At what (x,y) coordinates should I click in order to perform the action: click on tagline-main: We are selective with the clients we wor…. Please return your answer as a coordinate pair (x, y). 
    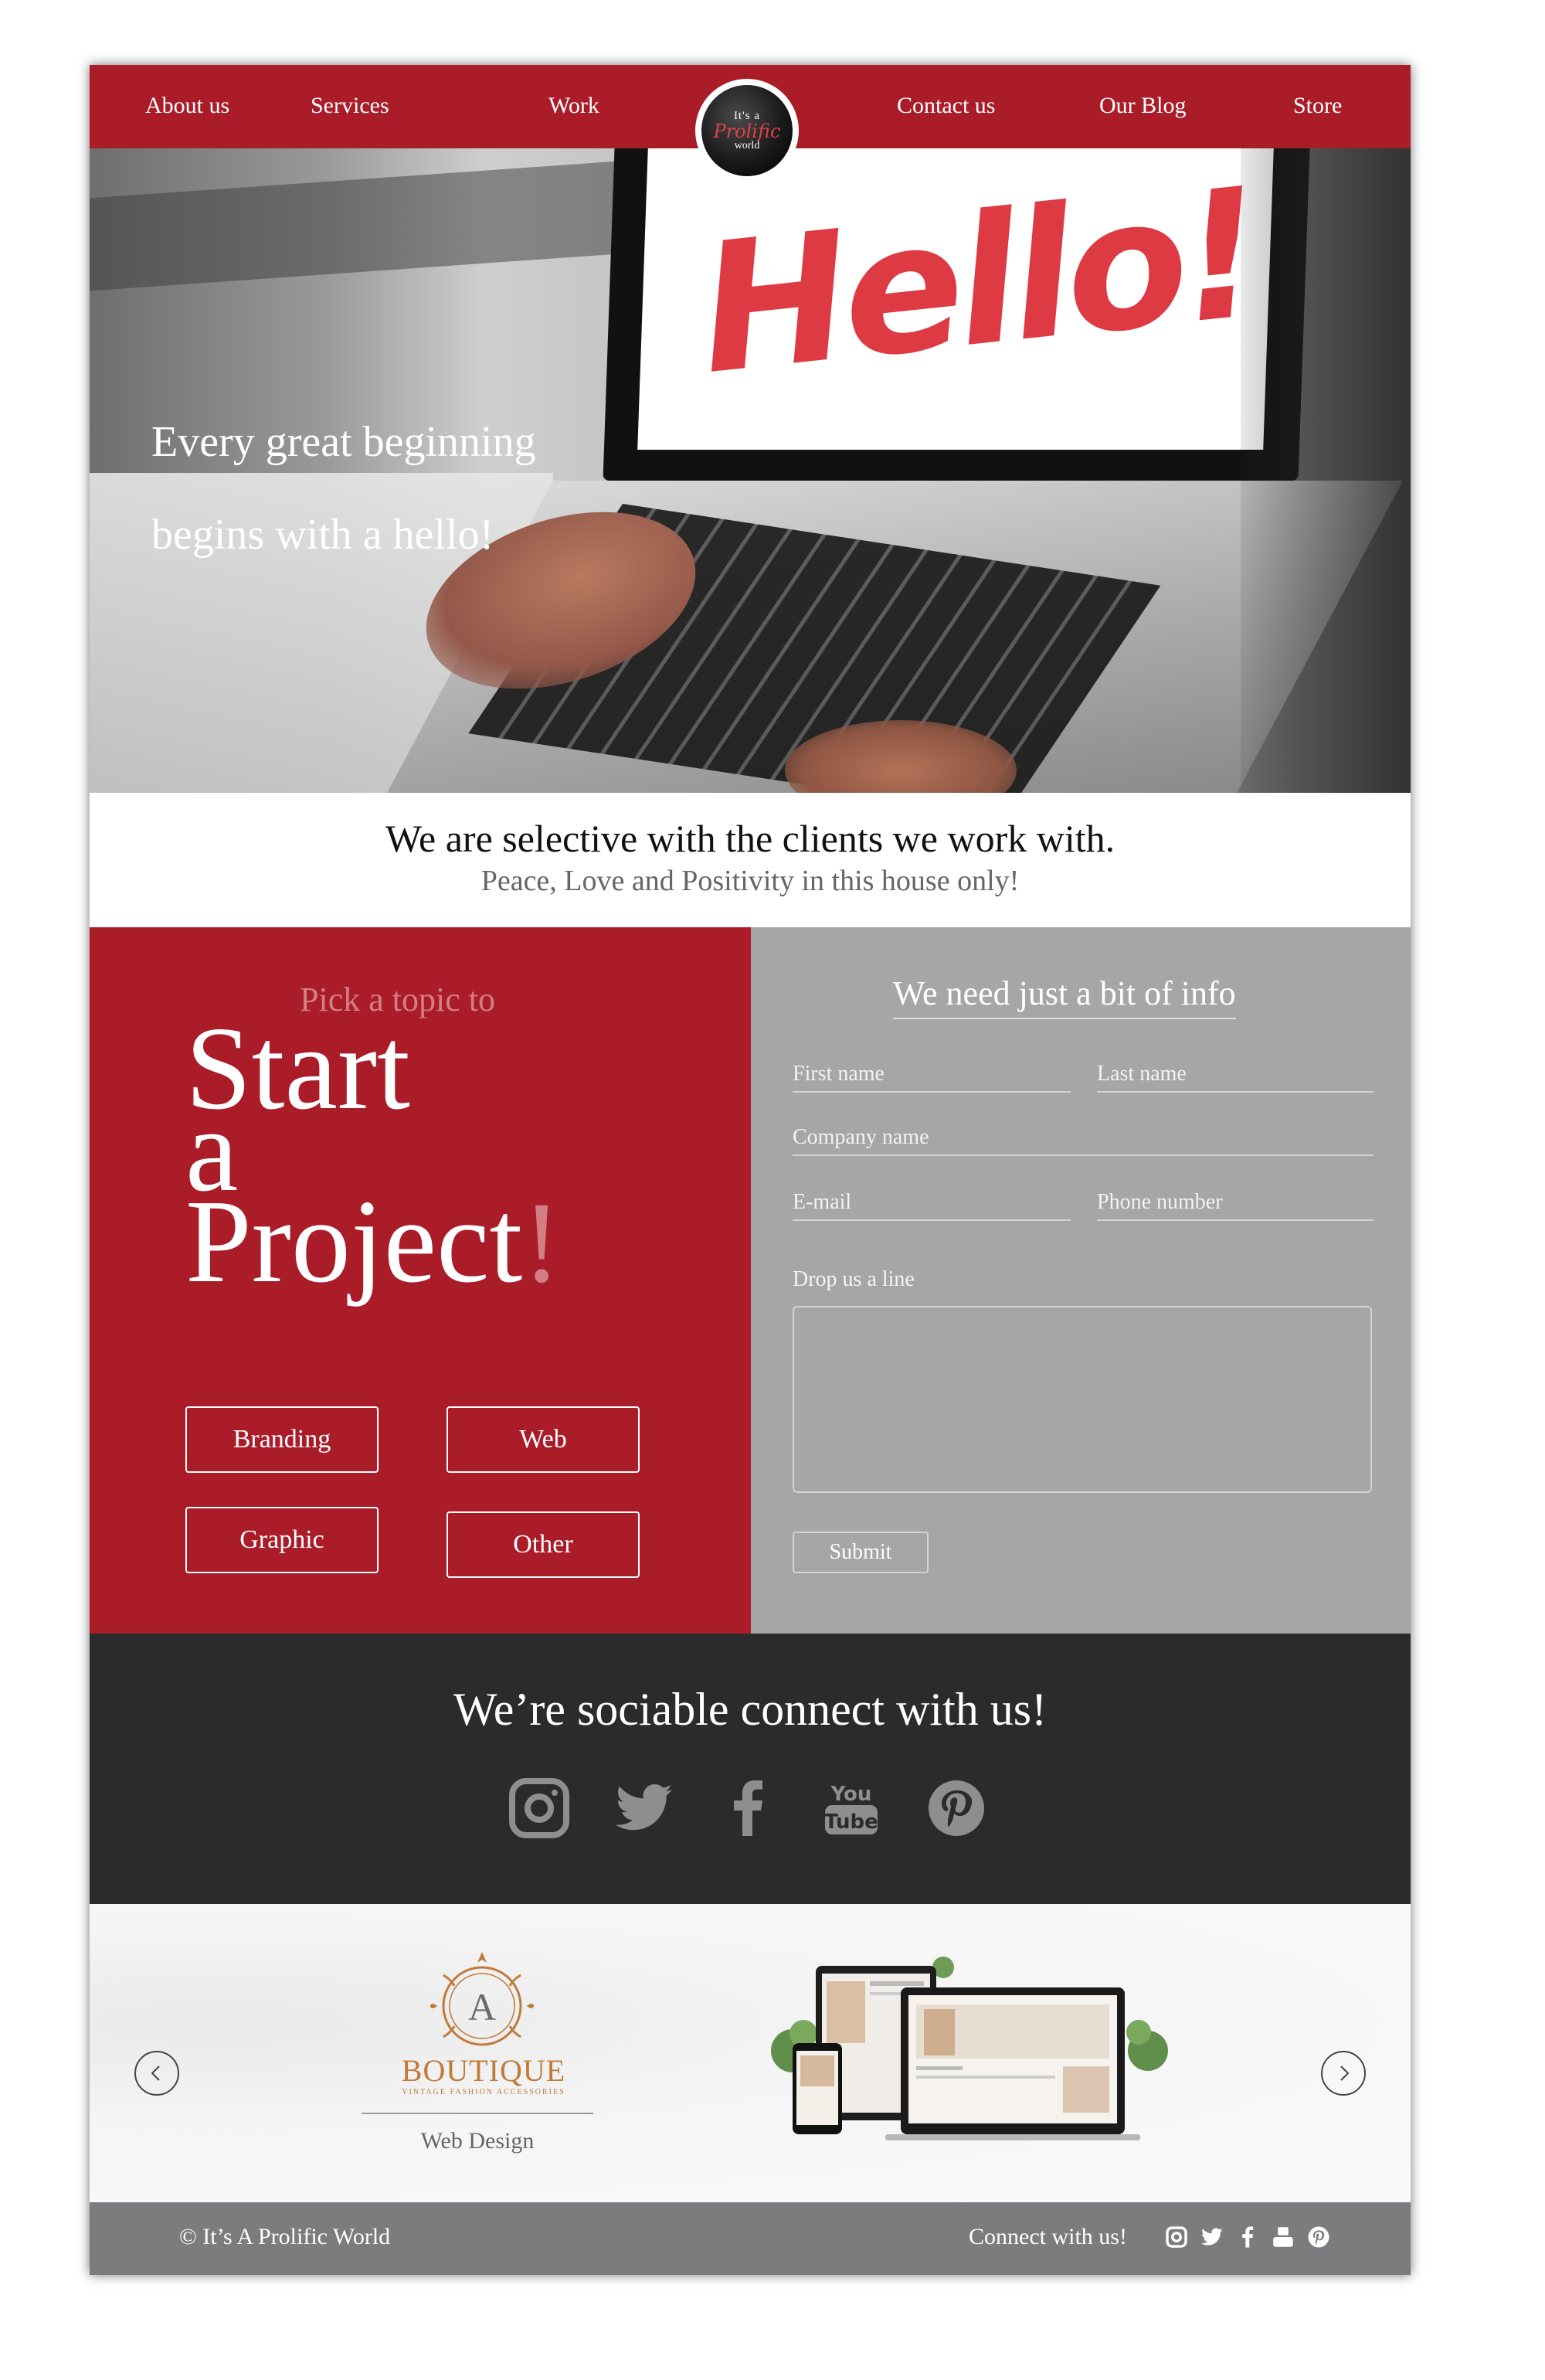
    Looking at the image, I should click on (750, 839).